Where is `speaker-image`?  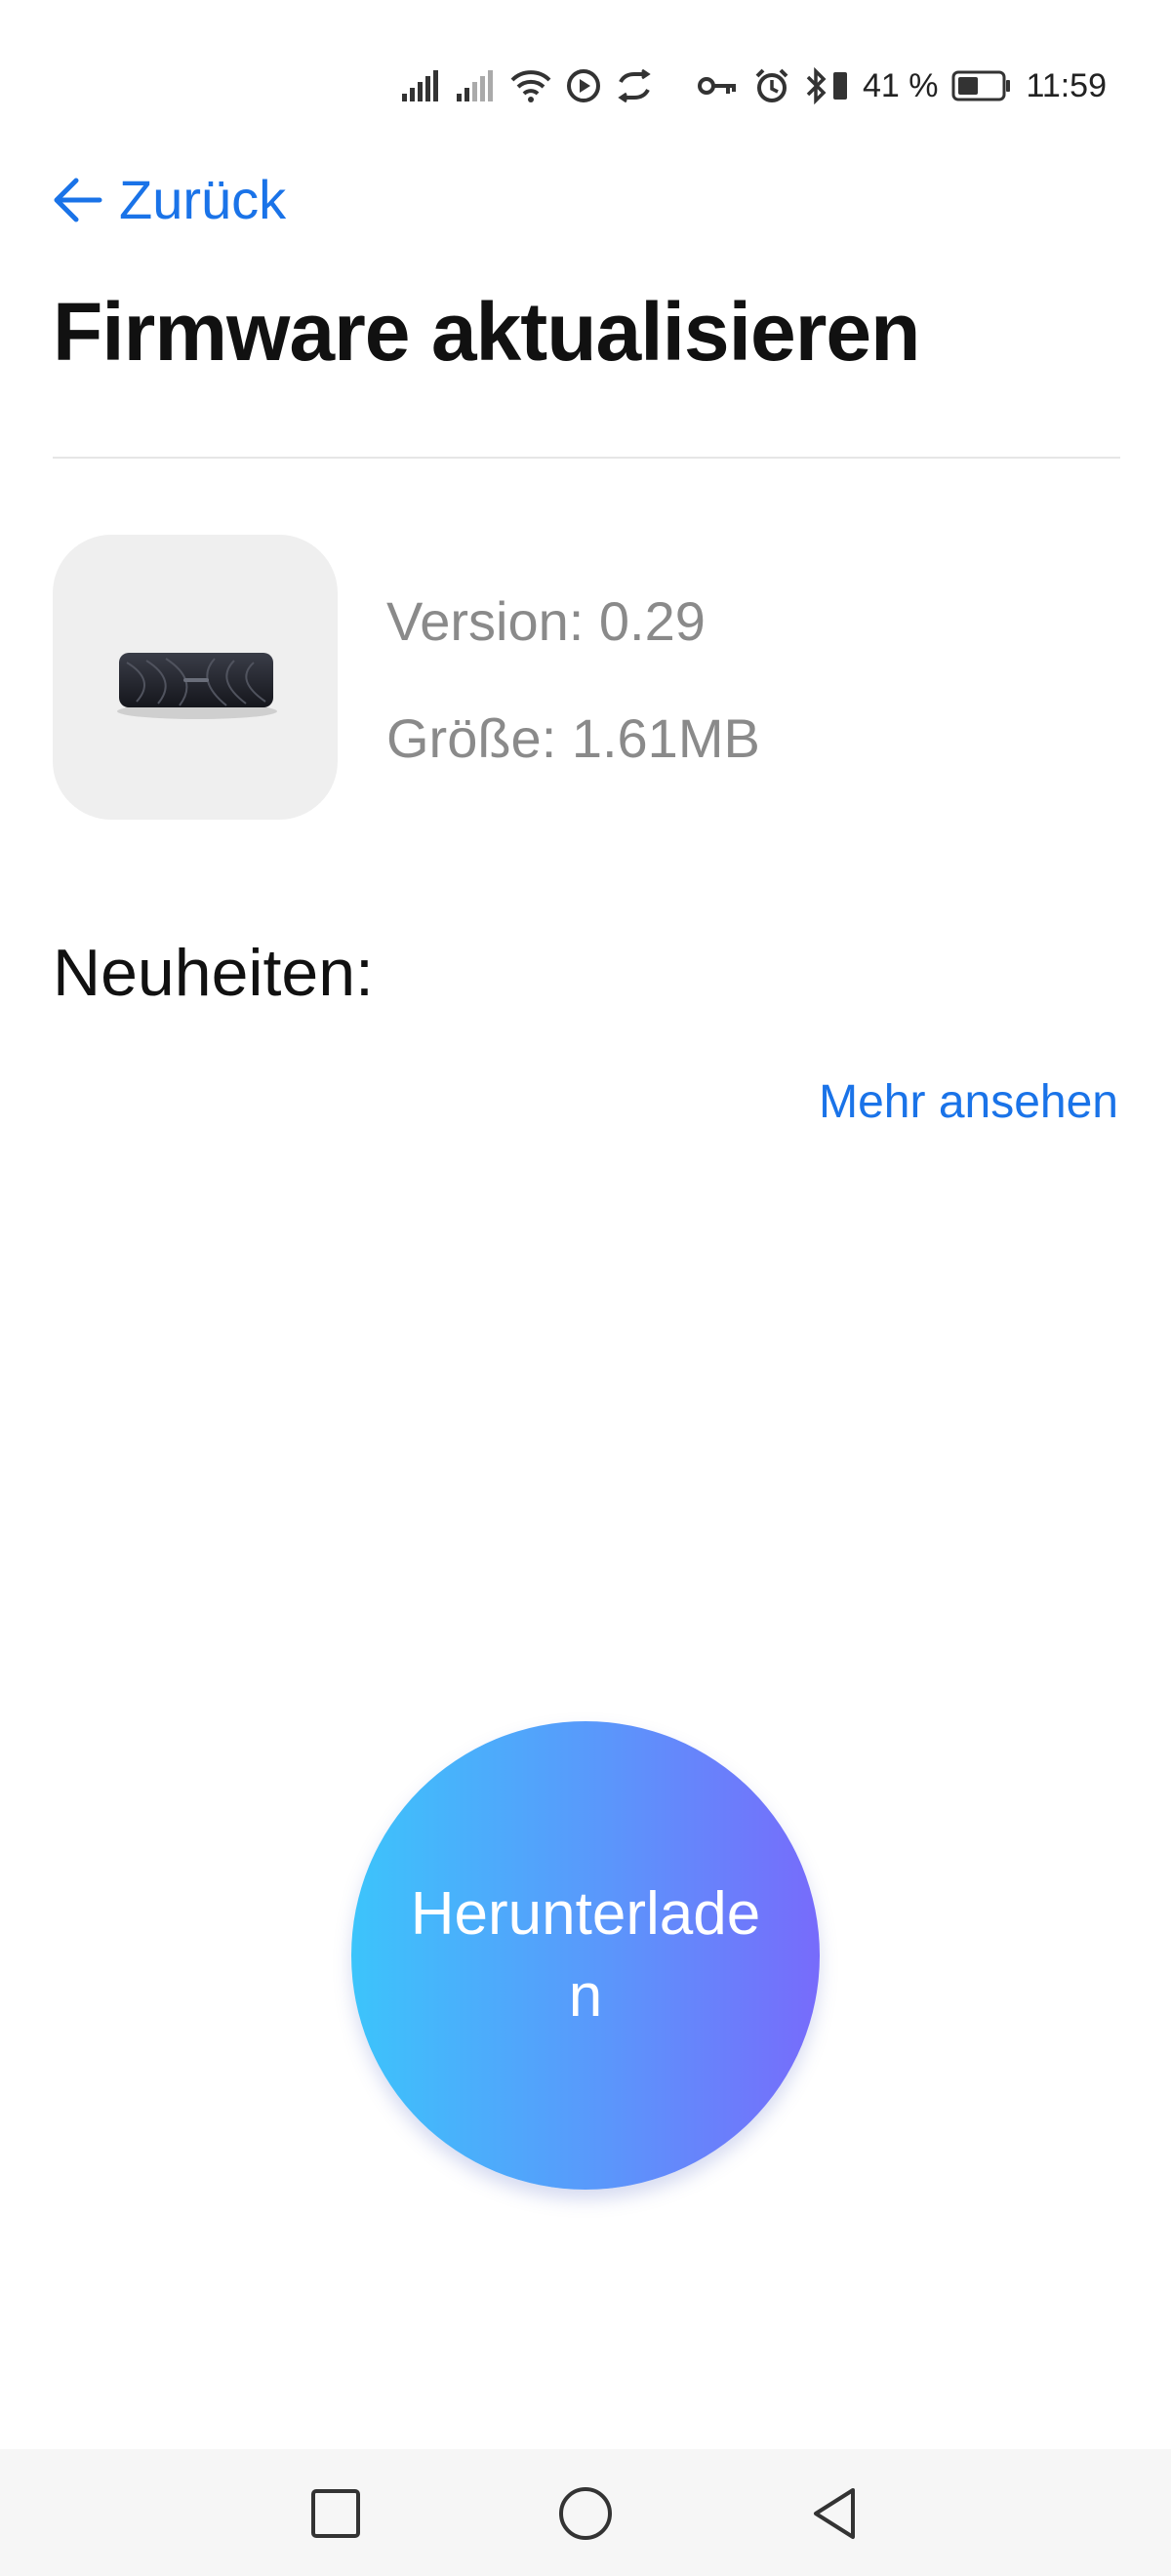 speaker-image is located at coordinates (197, 686).